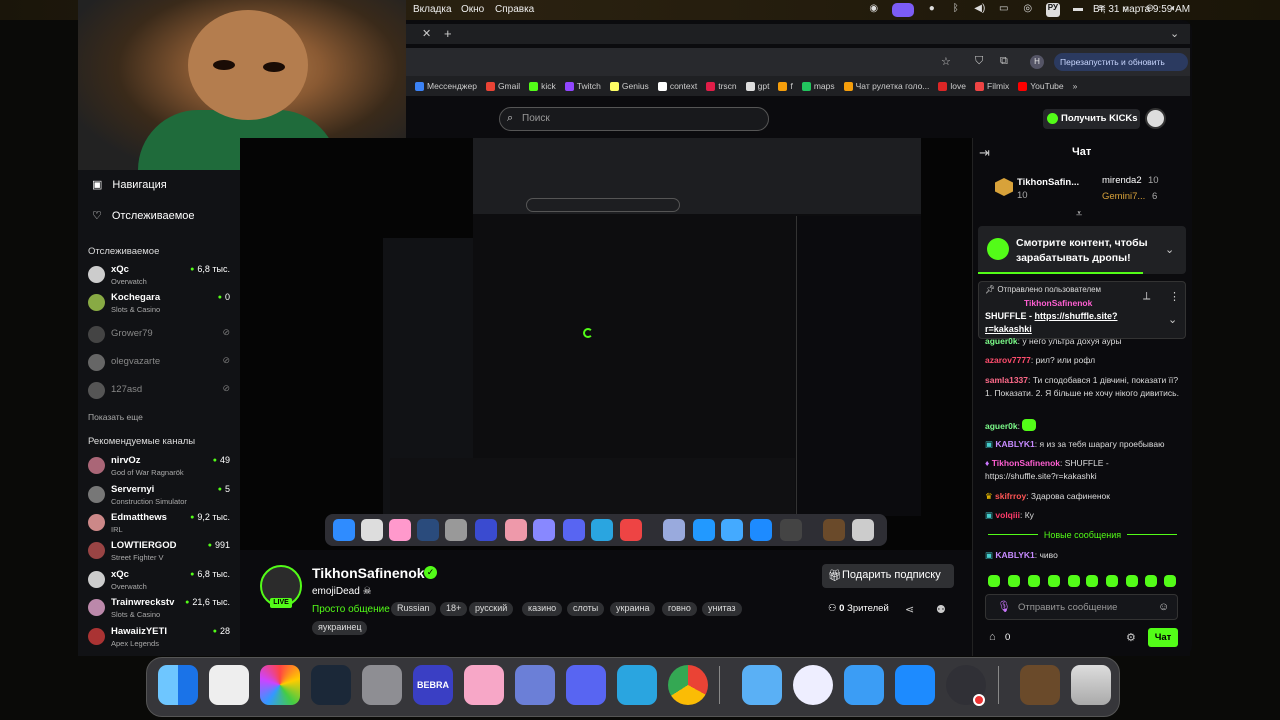 Image resolution: width=1280 pixels, height=720 pixels. Describe the element at coordinates (129, 185) in the screenshot. I see `nav-navigation: ▣ Навигация` at that location.